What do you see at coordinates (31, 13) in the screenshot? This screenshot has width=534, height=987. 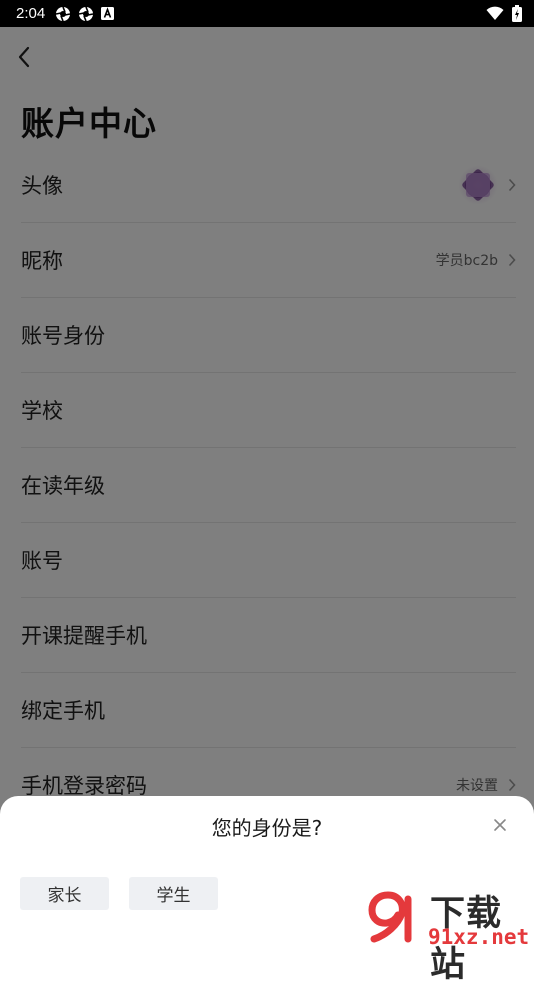 I see `status-time: 2:04` at bounding box center [31, 13].